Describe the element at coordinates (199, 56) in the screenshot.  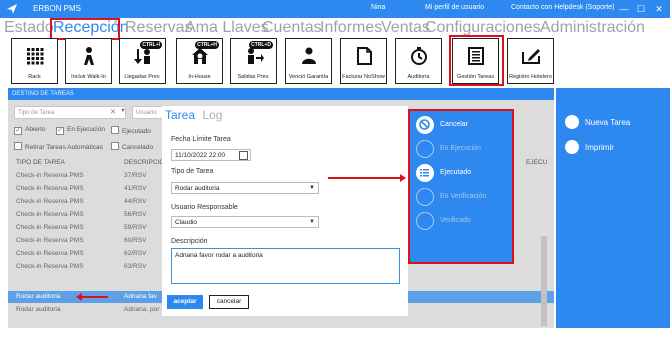
I see `in-house-icon` at that location.